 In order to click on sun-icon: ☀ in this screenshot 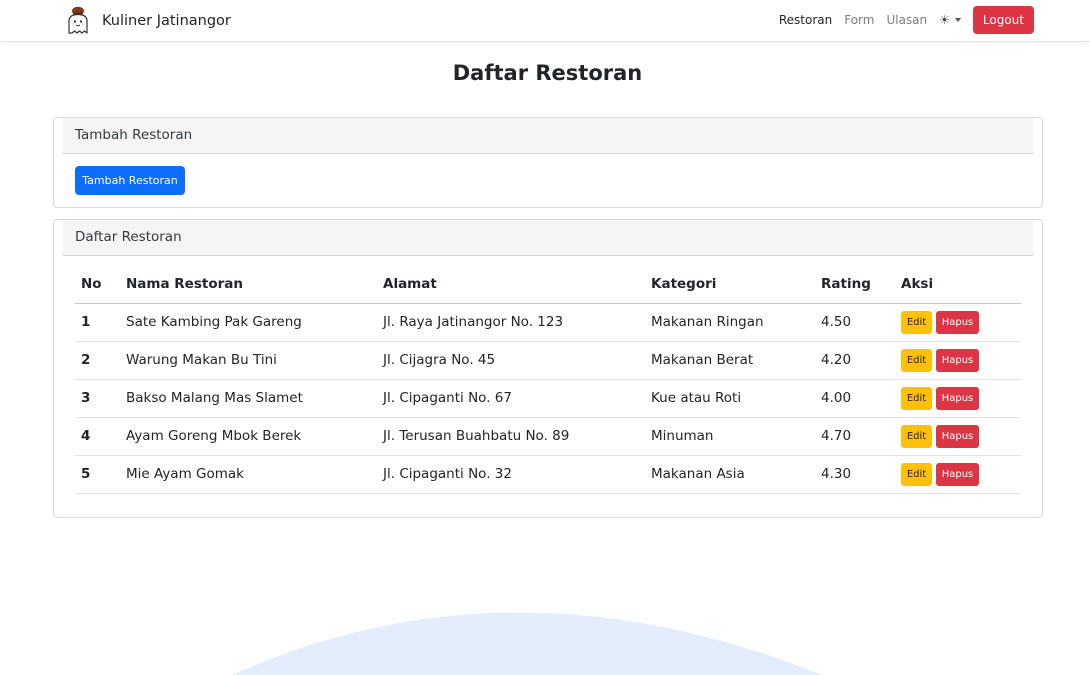, I will do `click(944, 20)`.